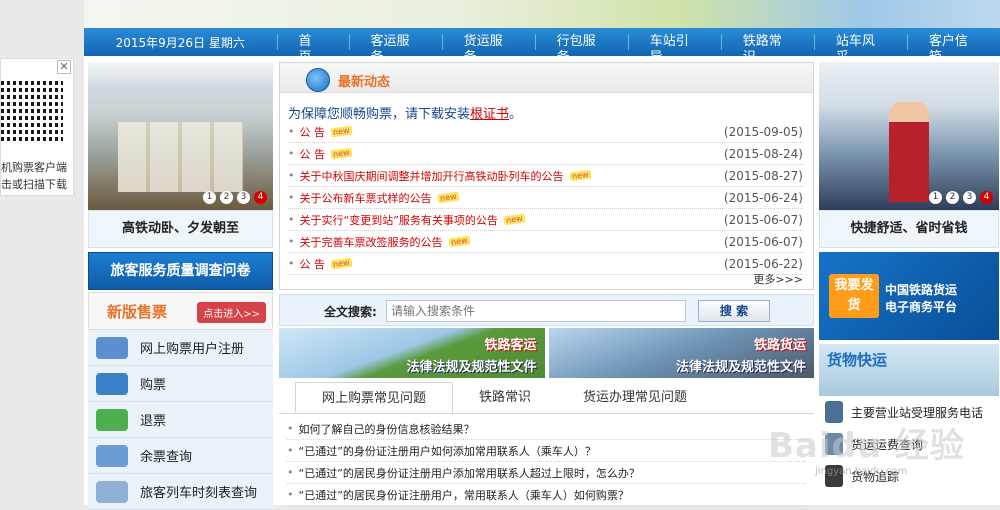 This screenshot has width=1000, height=510. I want to click on header-banner, so click(542, 14).